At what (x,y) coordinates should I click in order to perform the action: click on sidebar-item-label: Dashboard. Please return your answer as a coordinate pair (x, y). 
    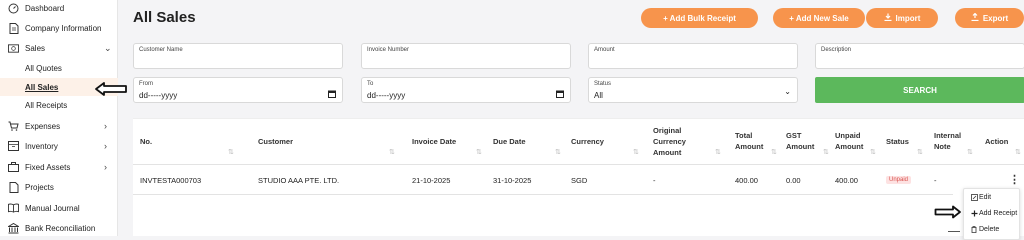
    Looking at the image, I should click on (45, 8).